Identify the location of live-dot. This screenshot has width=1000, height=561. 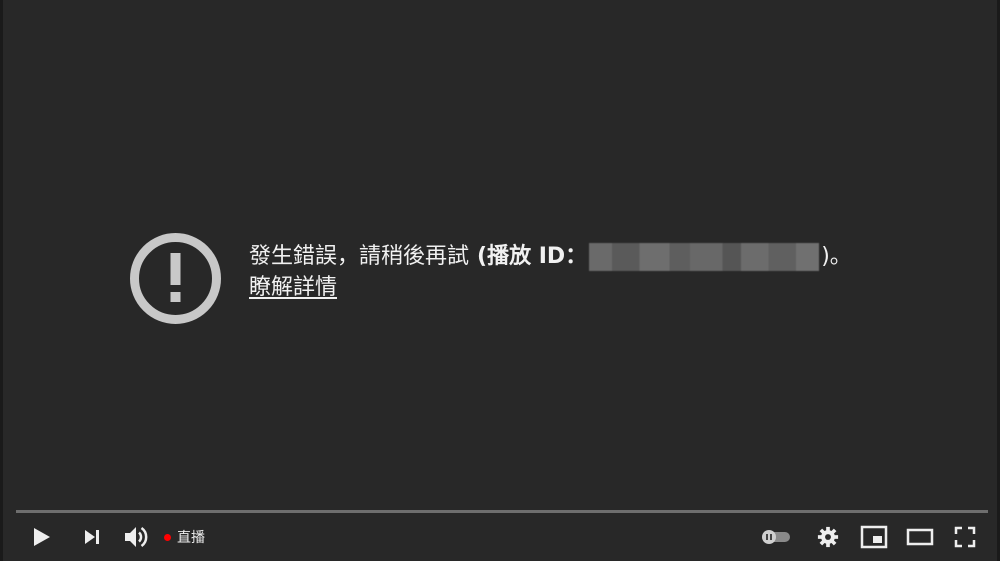
(167, 537).